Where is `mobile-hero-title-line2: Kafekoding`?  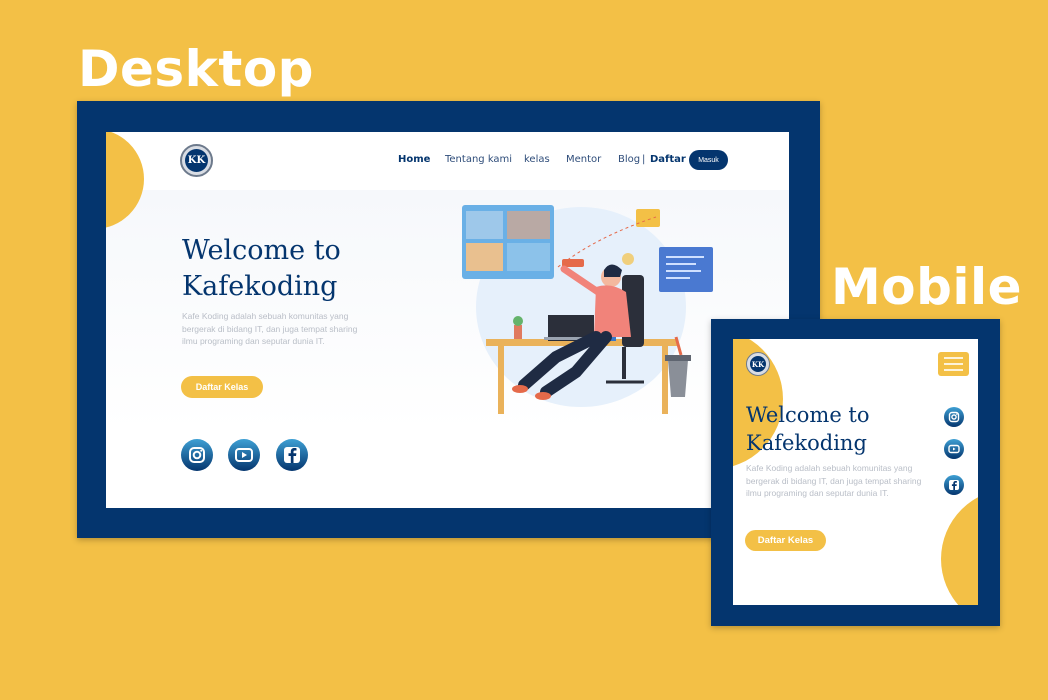 mobile-hero-title-line2: Kafekoding is located at coordinates (806, 443).